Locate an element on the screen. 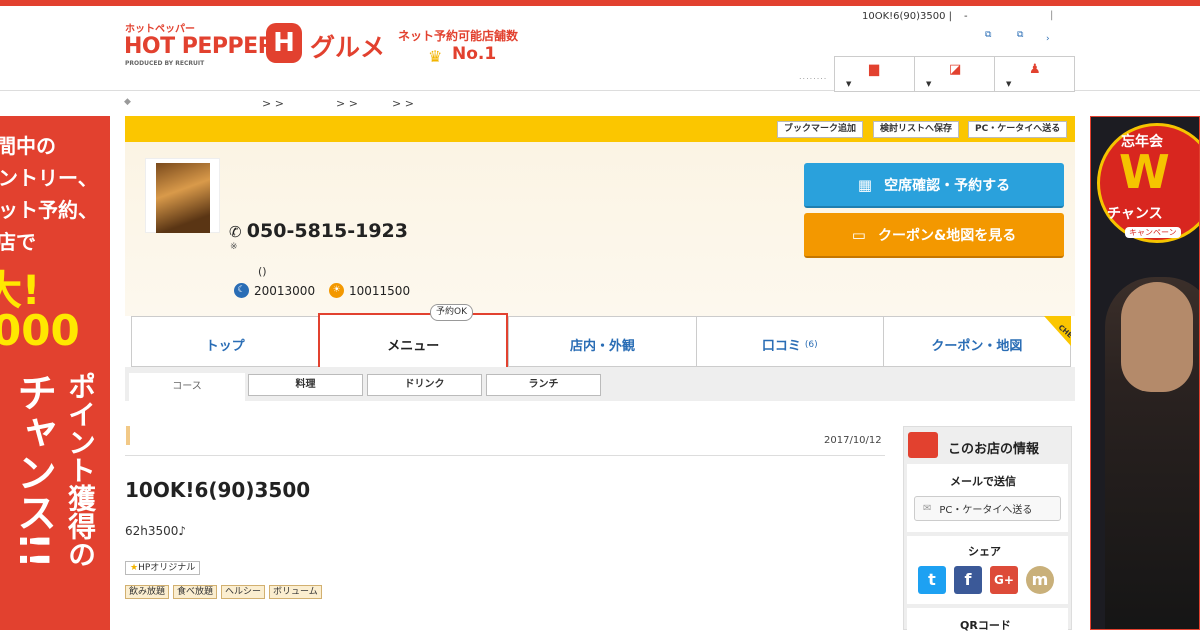 This screenshot has height=633, width=1200. header-icon-menu: ▆ ▼ ◪ ▼ ♟ ▼ is located at coordinates (954, 74).